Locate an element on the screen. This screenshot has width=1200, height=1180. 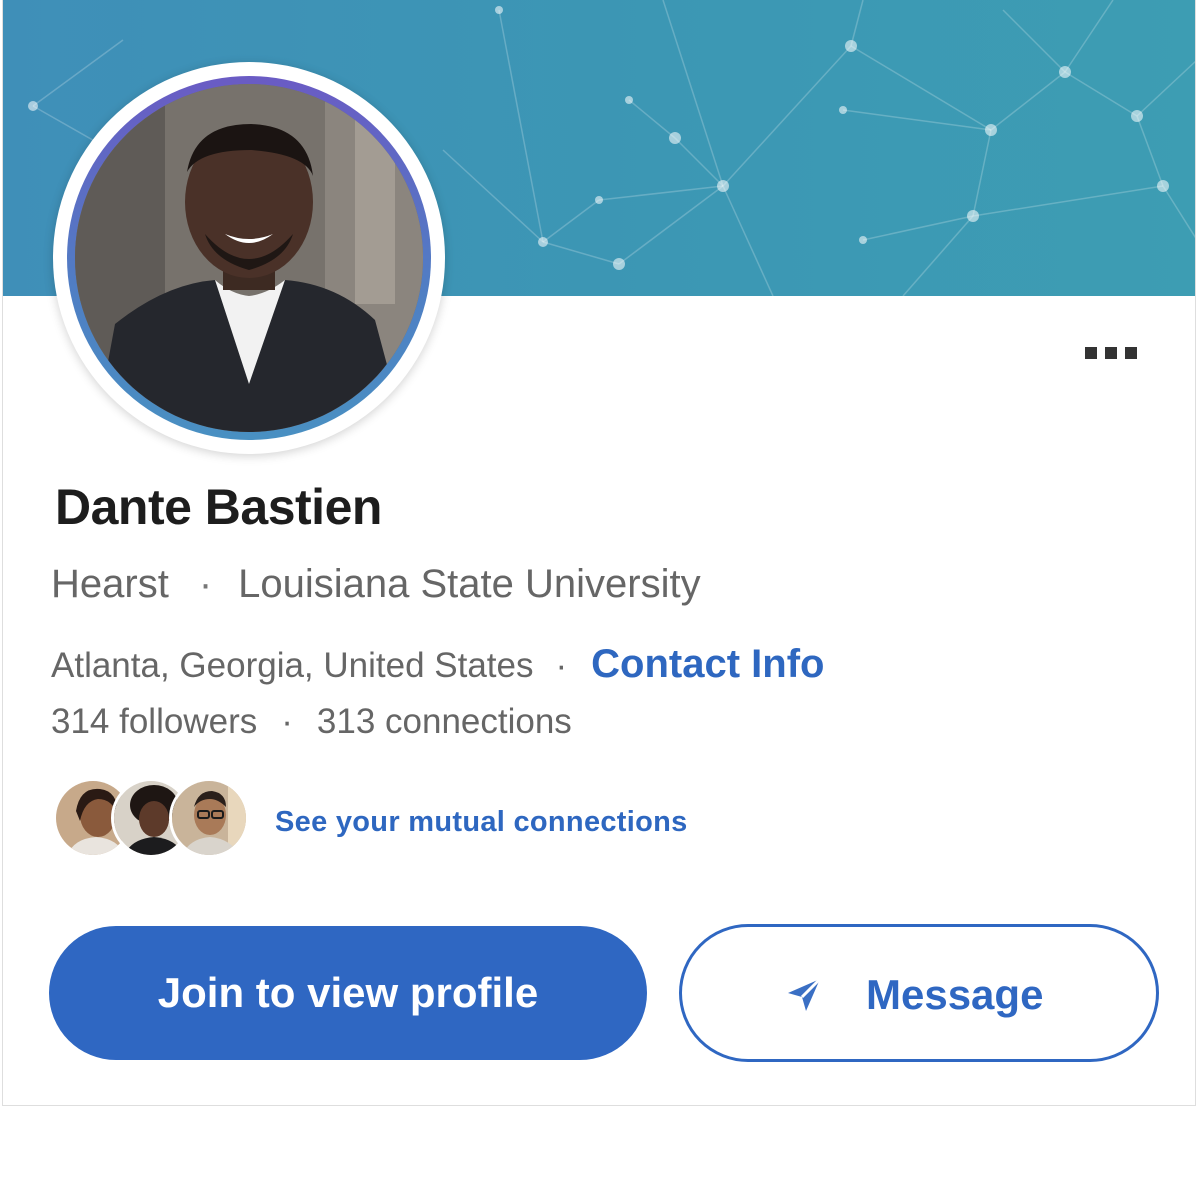
more-options-button is located at coordinates (1113, 353).